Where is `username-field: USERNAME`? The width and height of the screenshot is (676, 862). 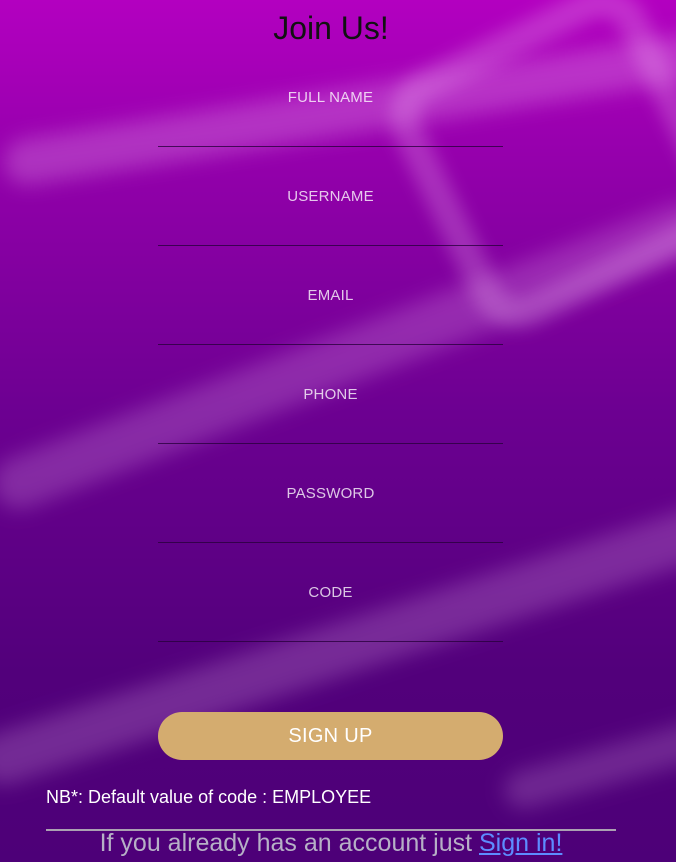 username-field: USERNAME is located at coordinates (330, 233).